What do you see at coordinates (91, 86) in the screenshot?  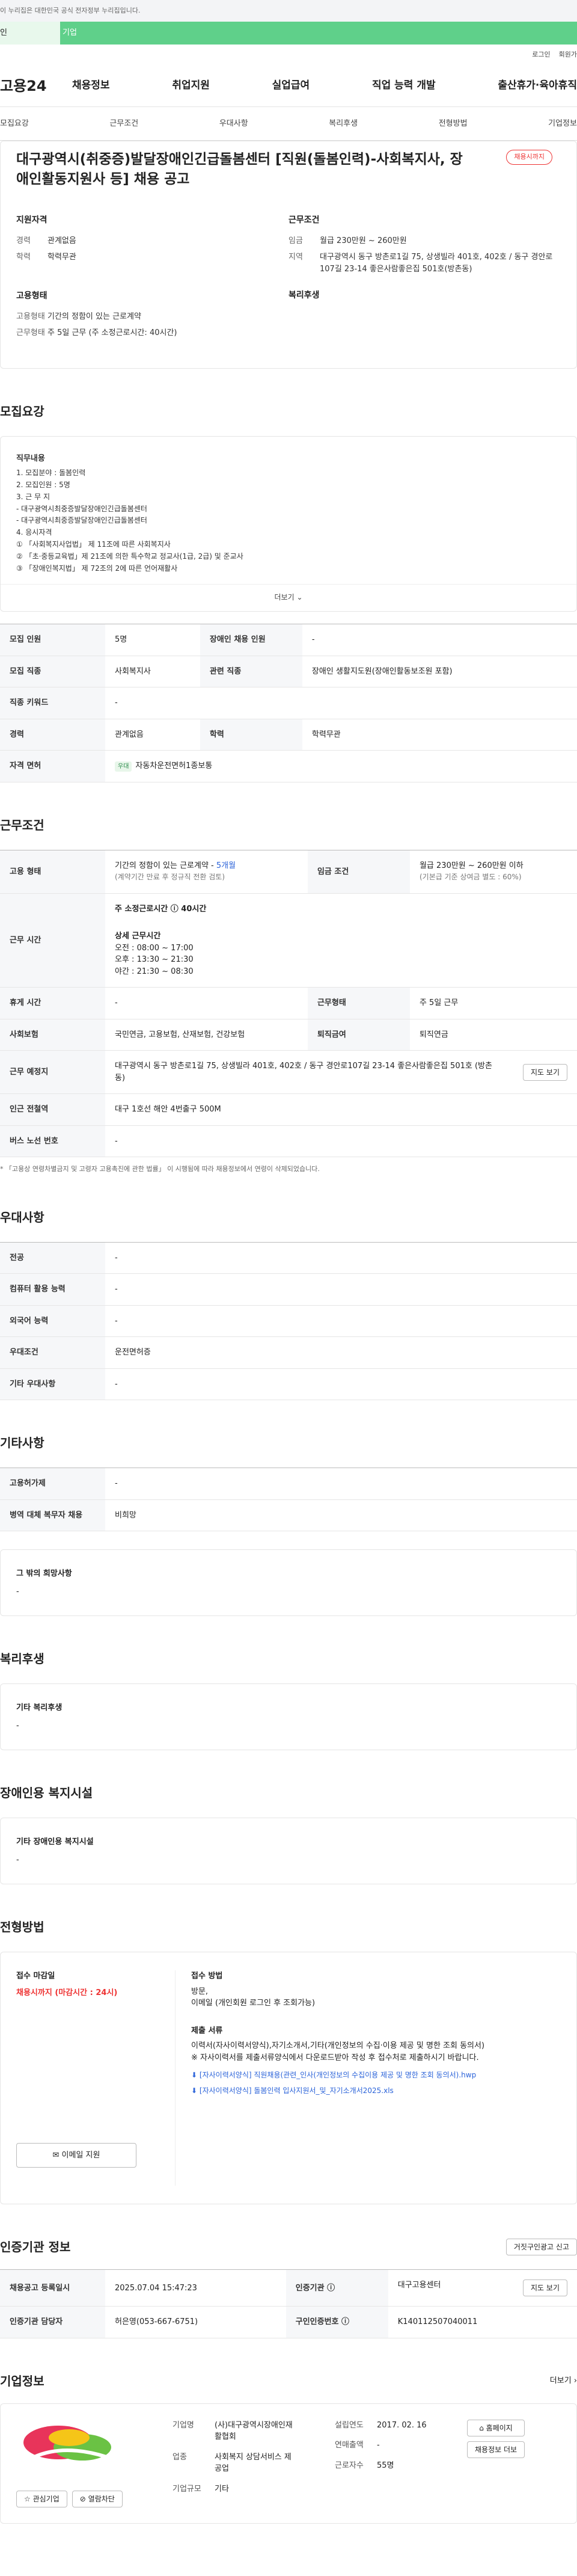 I see `gnb-item-jobs: 채용정보` at bounding box center [91, 86].